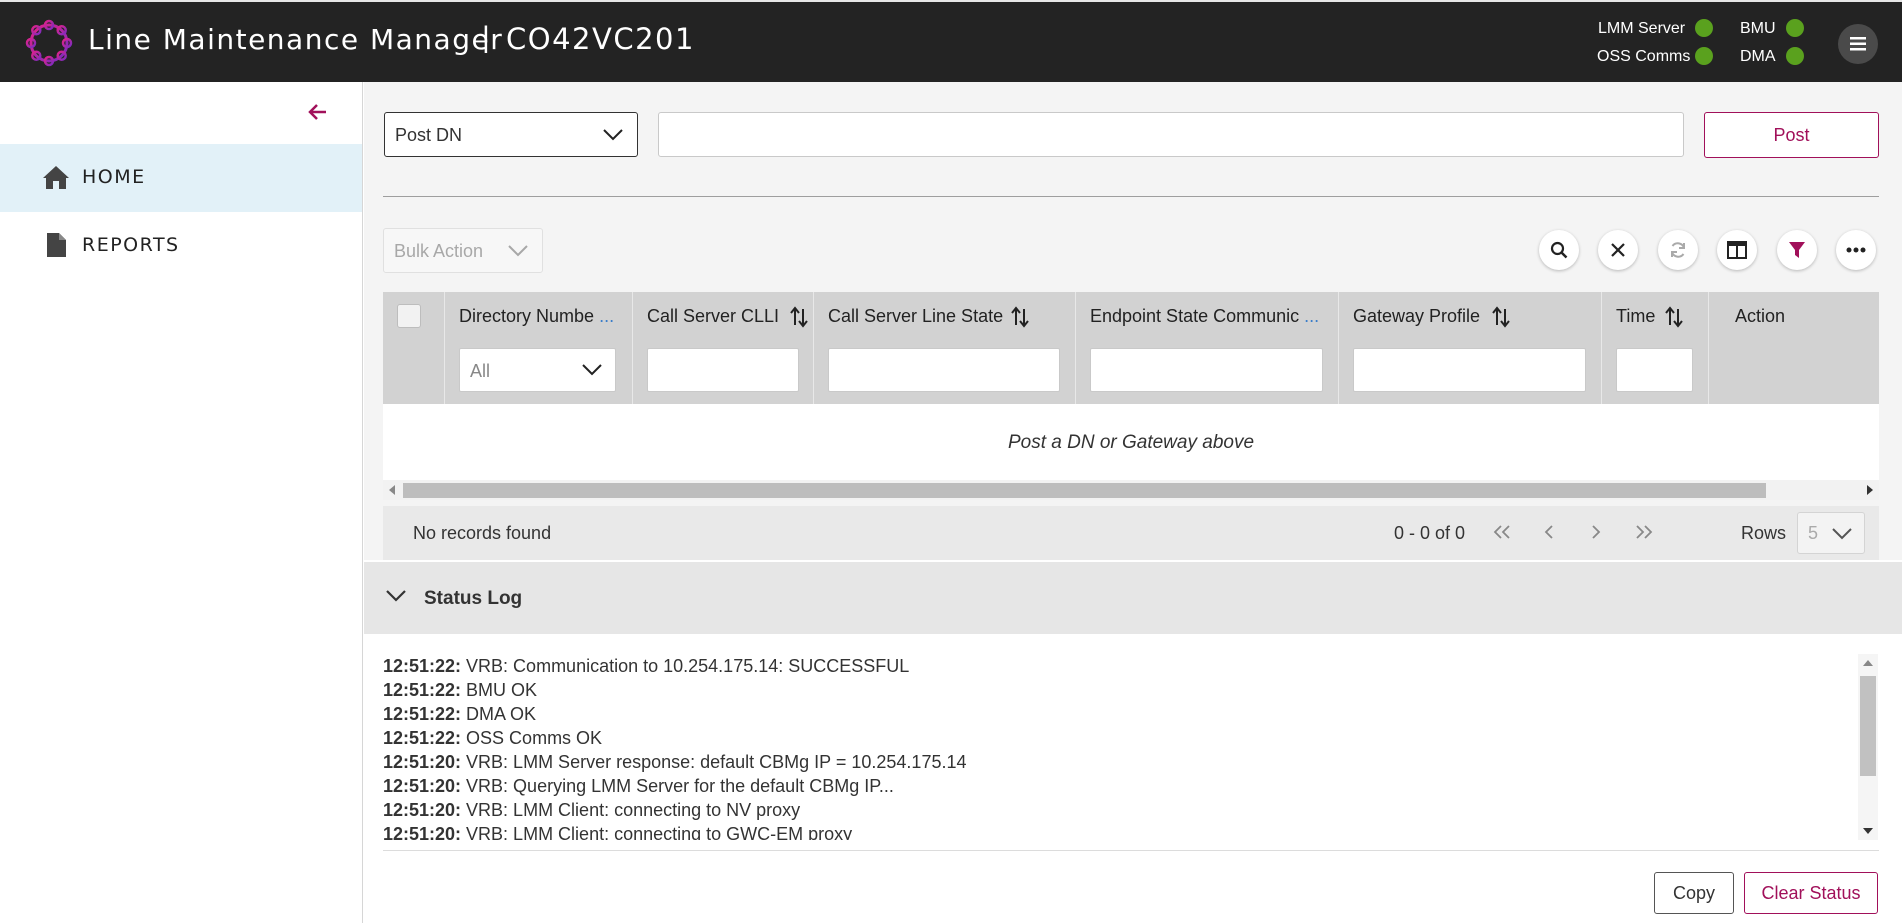 This screenshot has height=923, width=1902. I want to click on column-gateway-profile: Gateway Profile, so click(1470, 348).